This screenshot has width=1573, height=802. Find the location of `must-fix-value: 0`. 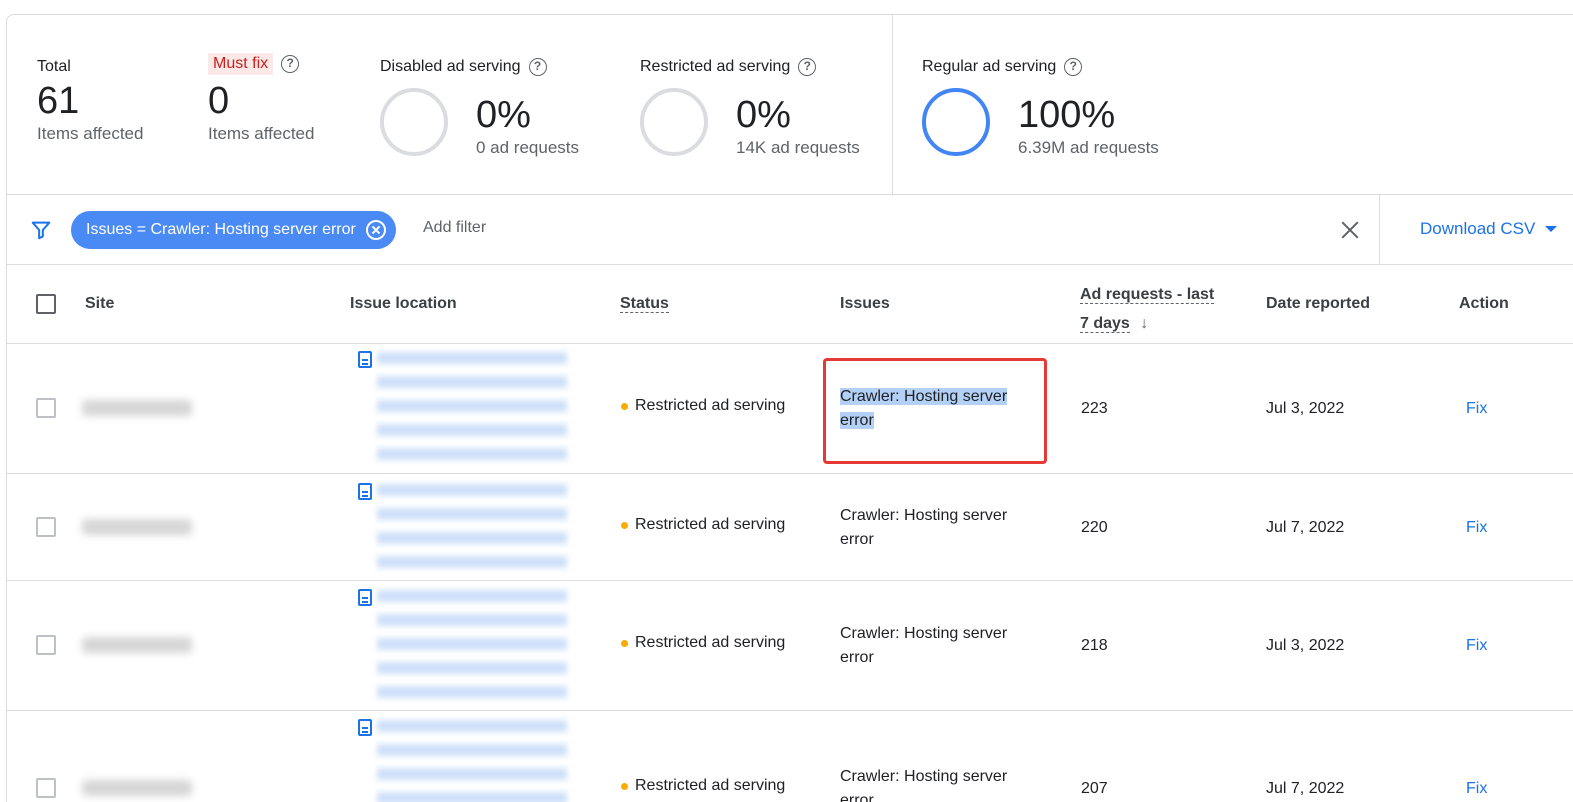

must-fix-value: 0 is located at coordinates (219, 101).